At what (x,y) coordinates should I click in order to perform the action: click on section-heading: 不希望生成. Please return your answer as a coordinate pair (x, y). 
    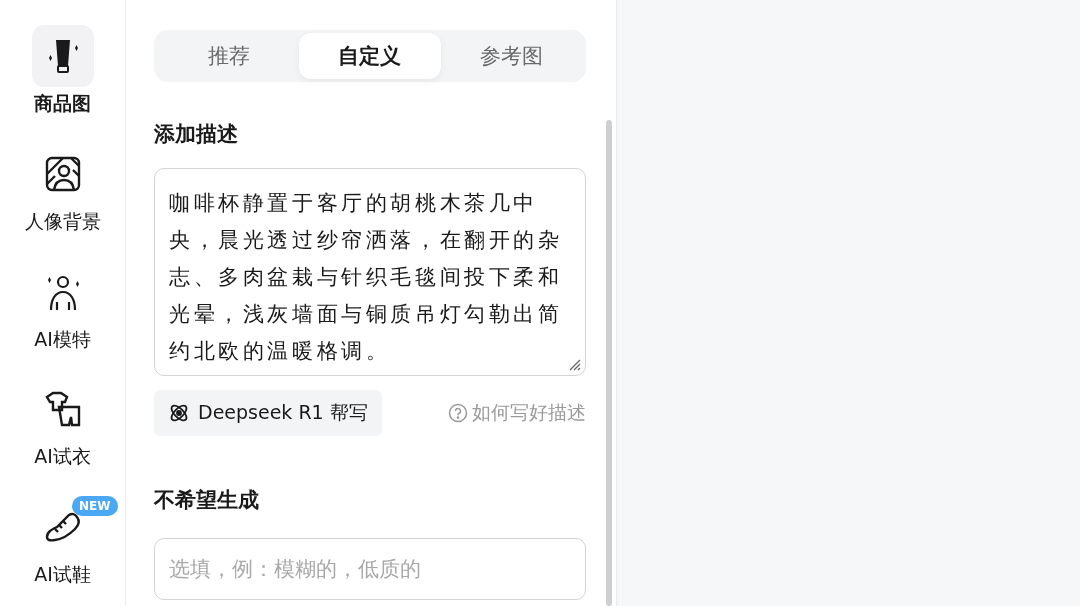
    Looking at the image, I should click on (207, 500).